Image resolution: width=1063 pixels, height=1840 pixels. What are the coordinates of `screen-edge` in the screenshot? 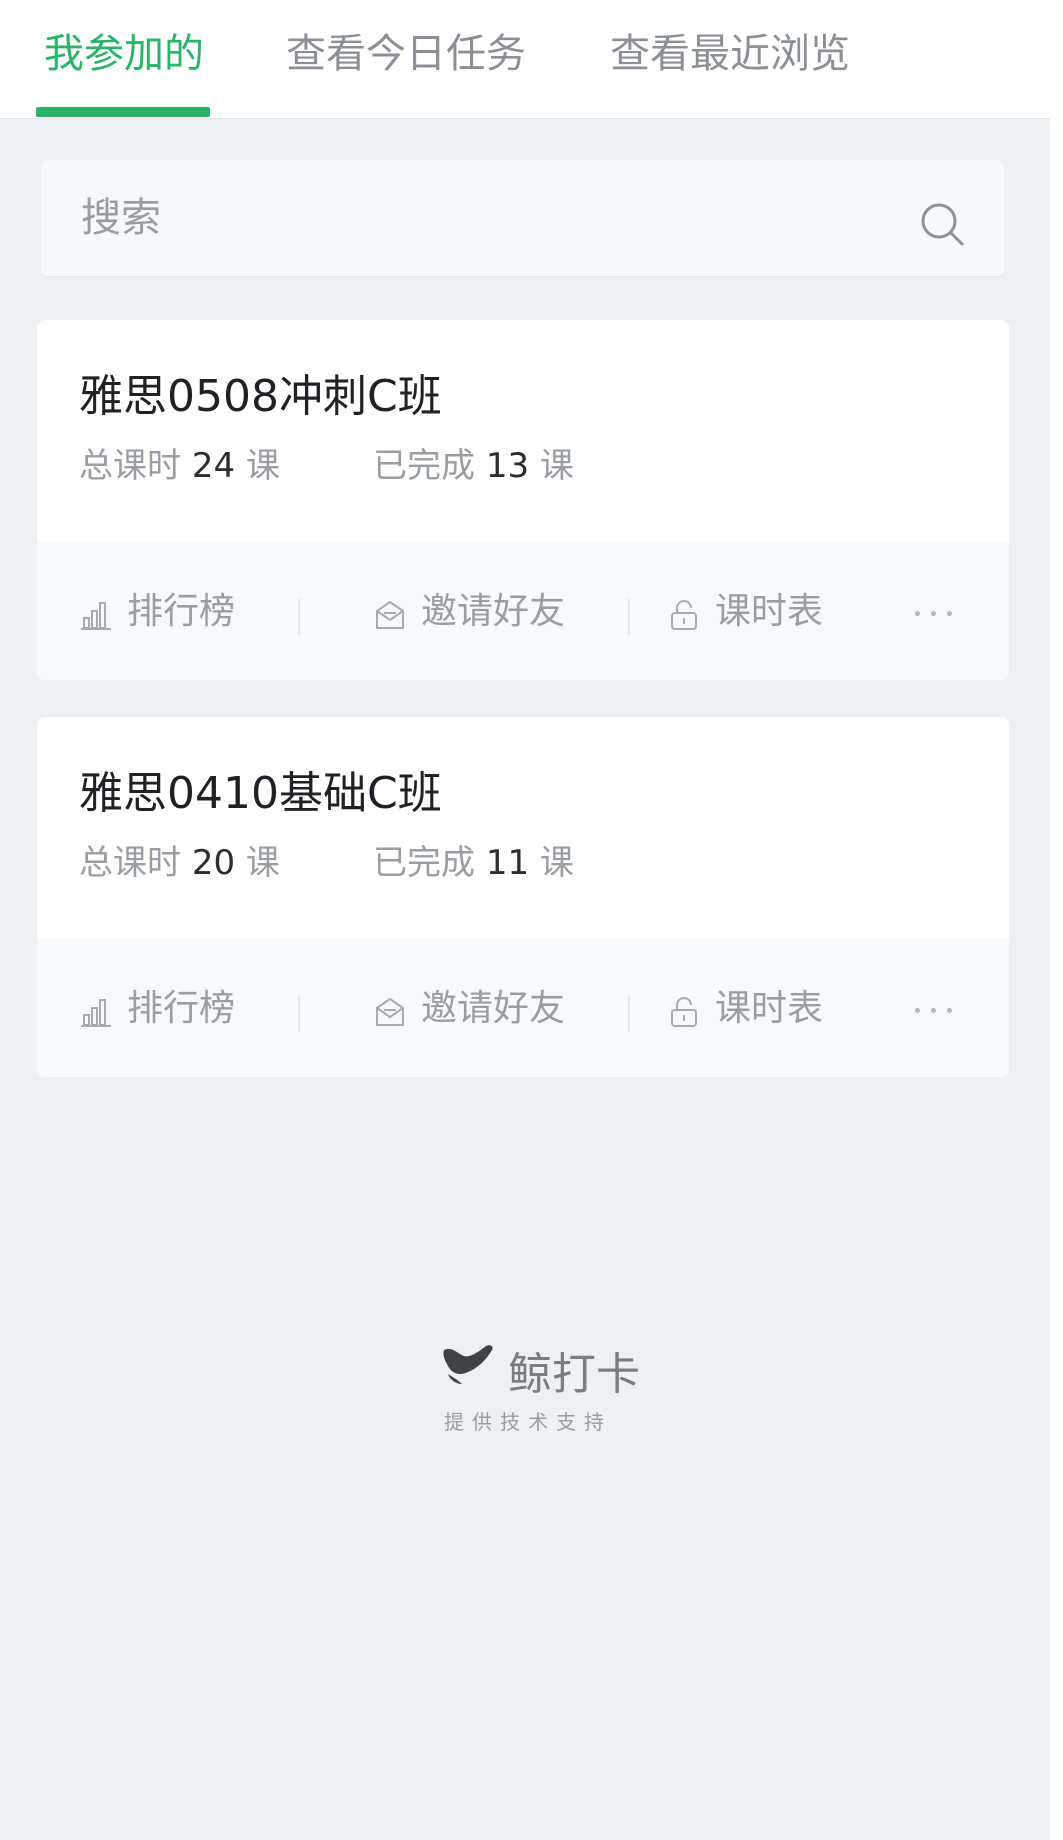 It's located at (1056, 920).